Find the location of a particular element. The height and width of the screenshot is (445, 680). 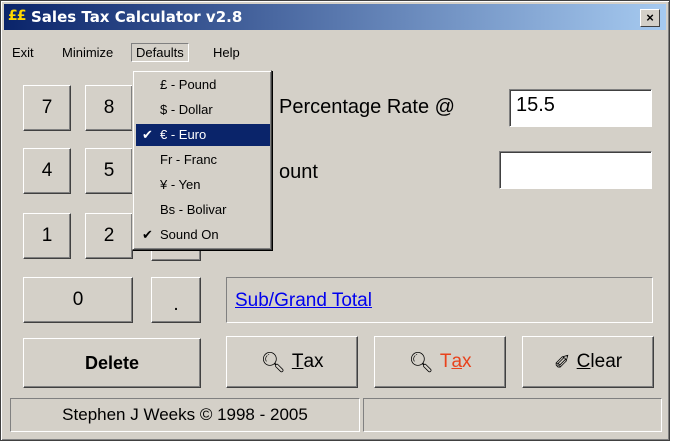

magnifier-minus-icon: 🔍︎ is located at coordinates (421, 362).